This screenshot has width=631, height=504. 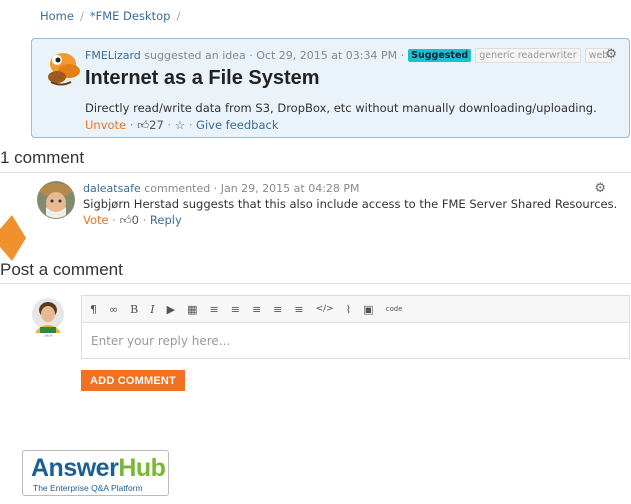 I want to click on image-button: ▣, so click(x=368, y=309).